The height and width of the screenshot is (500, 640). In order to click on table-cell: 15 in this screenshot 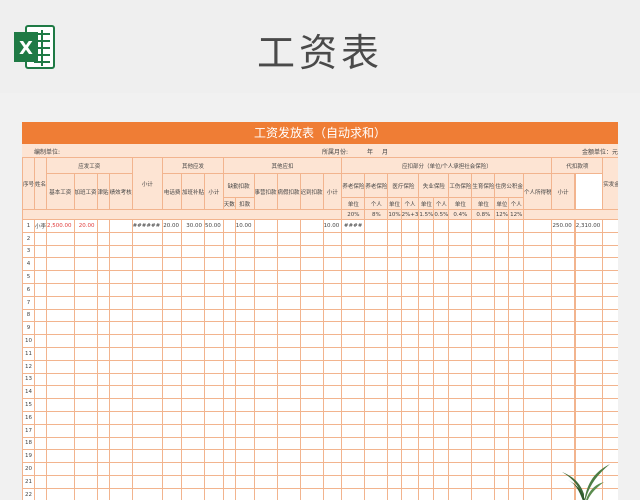, I will do `click(29, 405)`.